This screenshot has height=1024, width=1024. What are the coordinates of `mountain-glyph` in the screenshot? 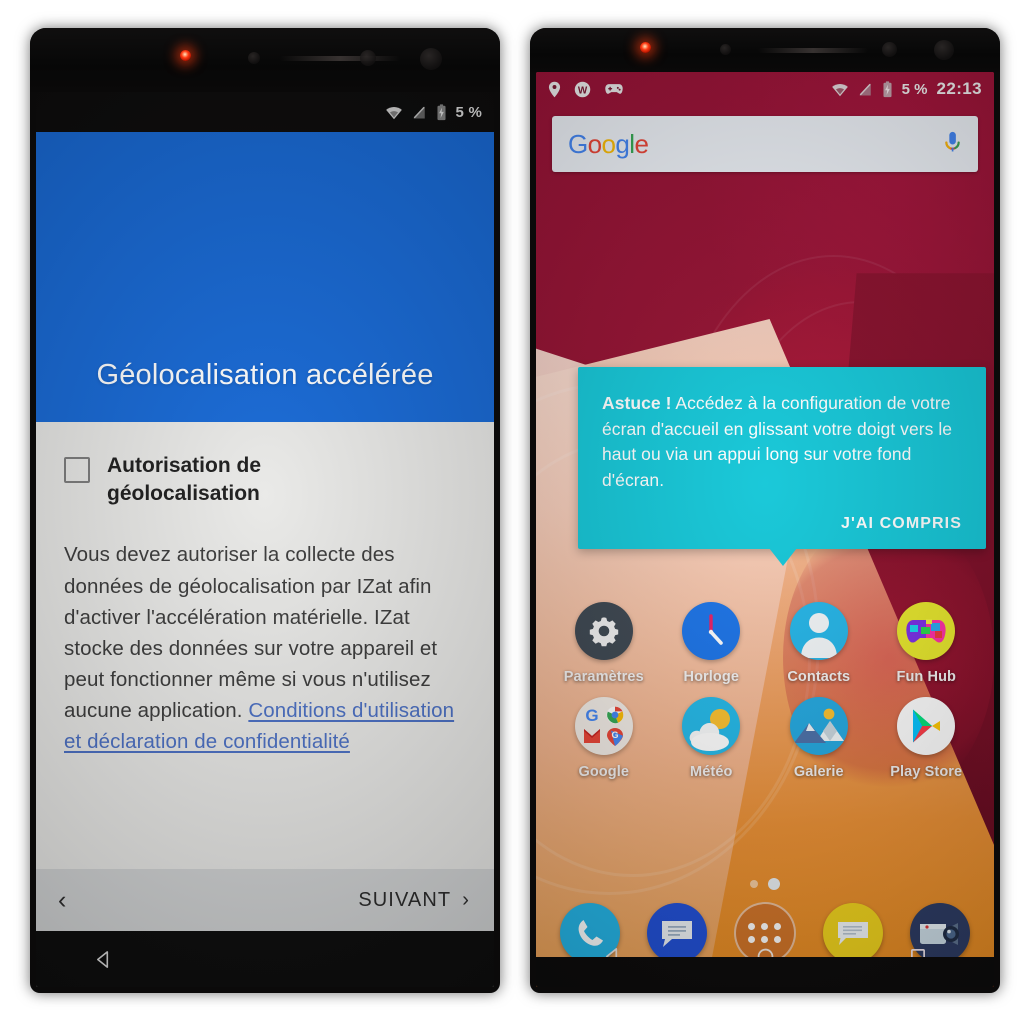 It's located at (818, 725).